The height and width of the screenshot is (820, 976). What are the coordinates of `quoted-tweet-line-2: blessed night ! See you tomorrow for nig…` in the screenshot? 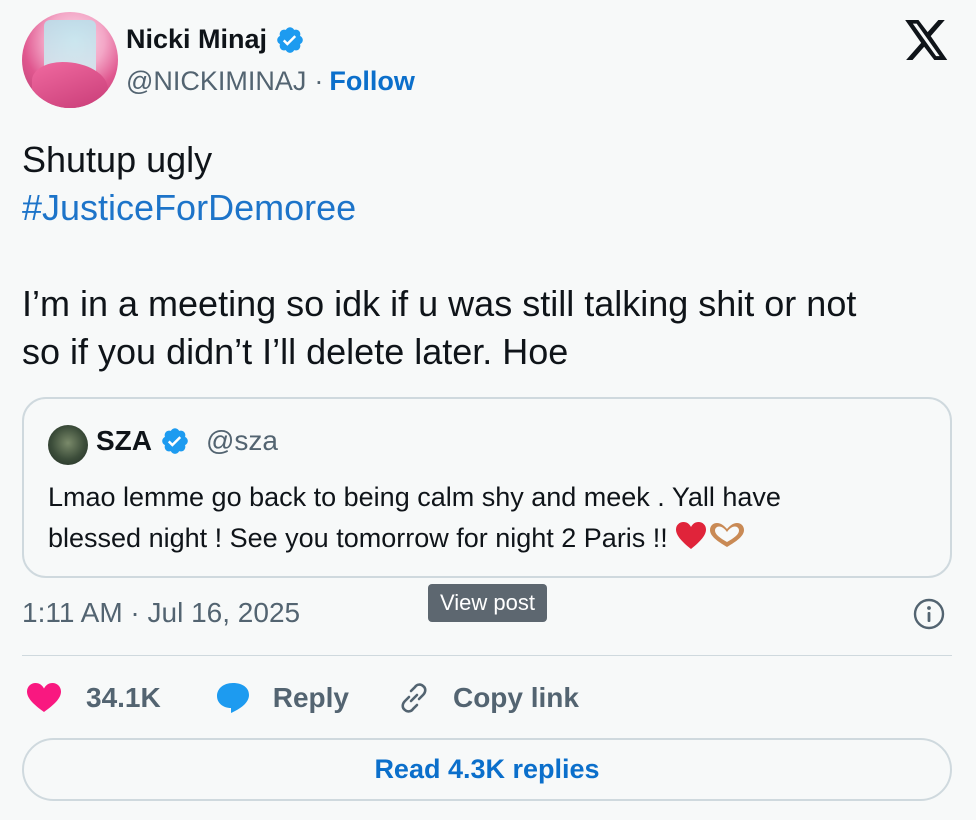 It's located at (488, 538).